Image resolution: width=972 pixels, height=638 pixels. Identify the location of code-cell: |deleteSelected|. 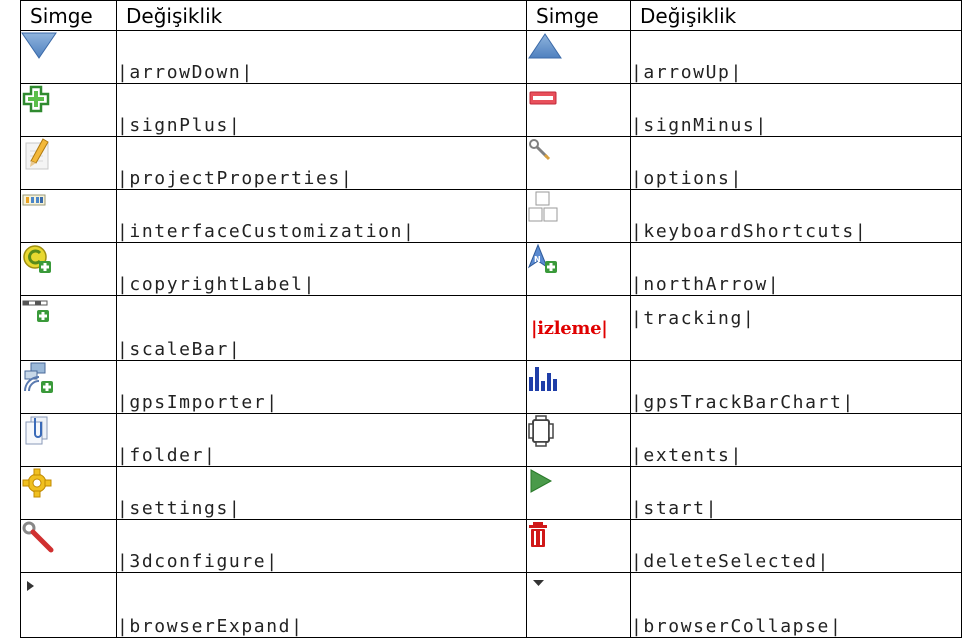
(796, 546).